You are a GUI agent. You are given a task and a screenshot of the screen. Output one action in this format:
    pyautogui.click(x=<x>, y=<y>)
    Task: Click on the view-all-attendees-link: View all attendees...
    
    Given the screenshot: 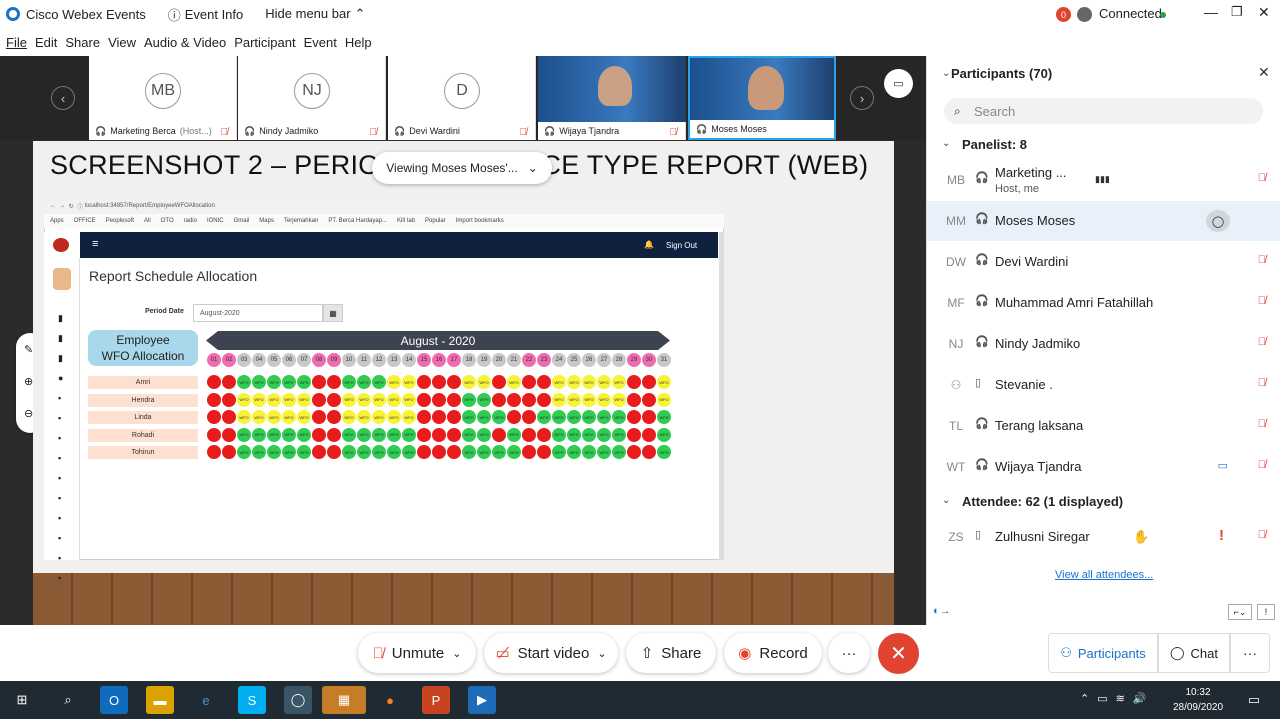 What is the action you would take?
    pyautogui.click(x=1104, y=575)
    